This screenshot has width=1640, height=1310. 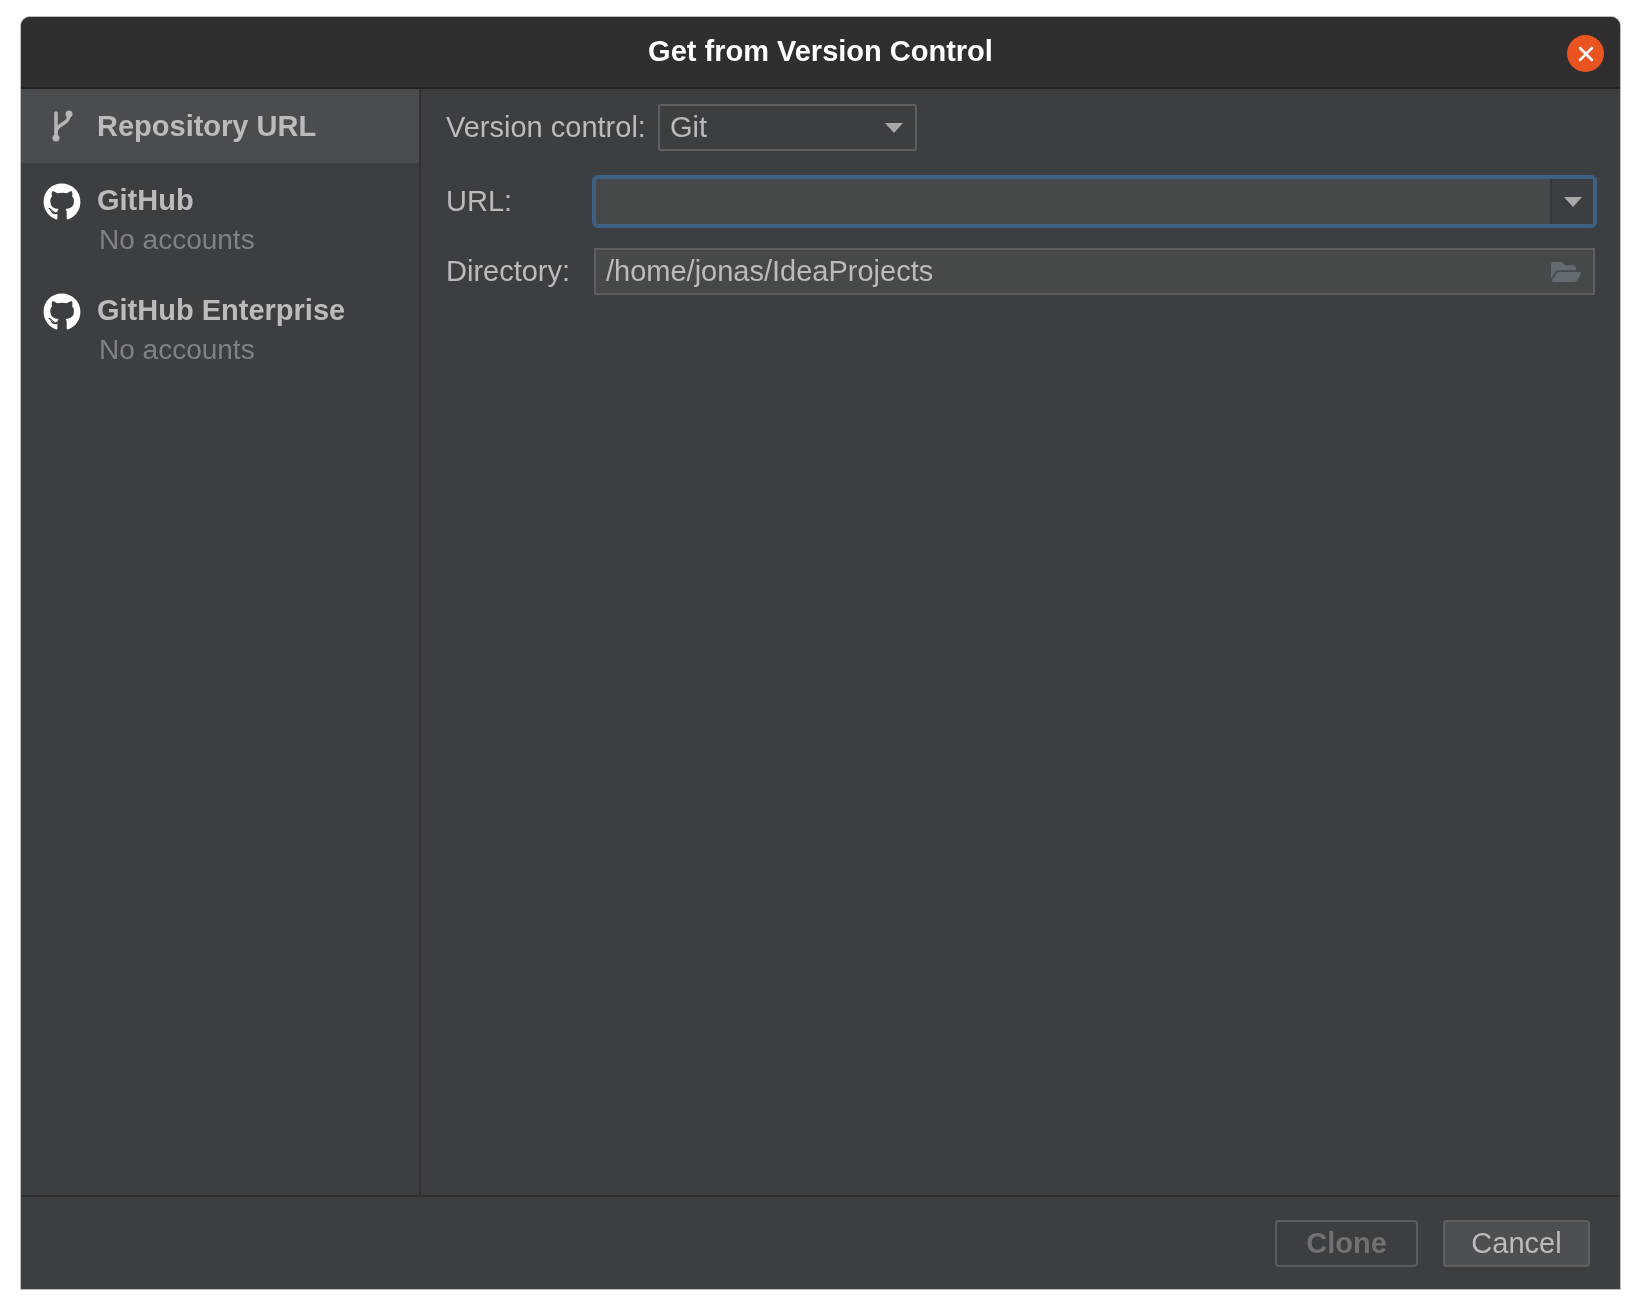 What do you see at coordinates (207, 126) in the screenshot?
I see `item-label: Repository URL` at bounding box center [207, 126].